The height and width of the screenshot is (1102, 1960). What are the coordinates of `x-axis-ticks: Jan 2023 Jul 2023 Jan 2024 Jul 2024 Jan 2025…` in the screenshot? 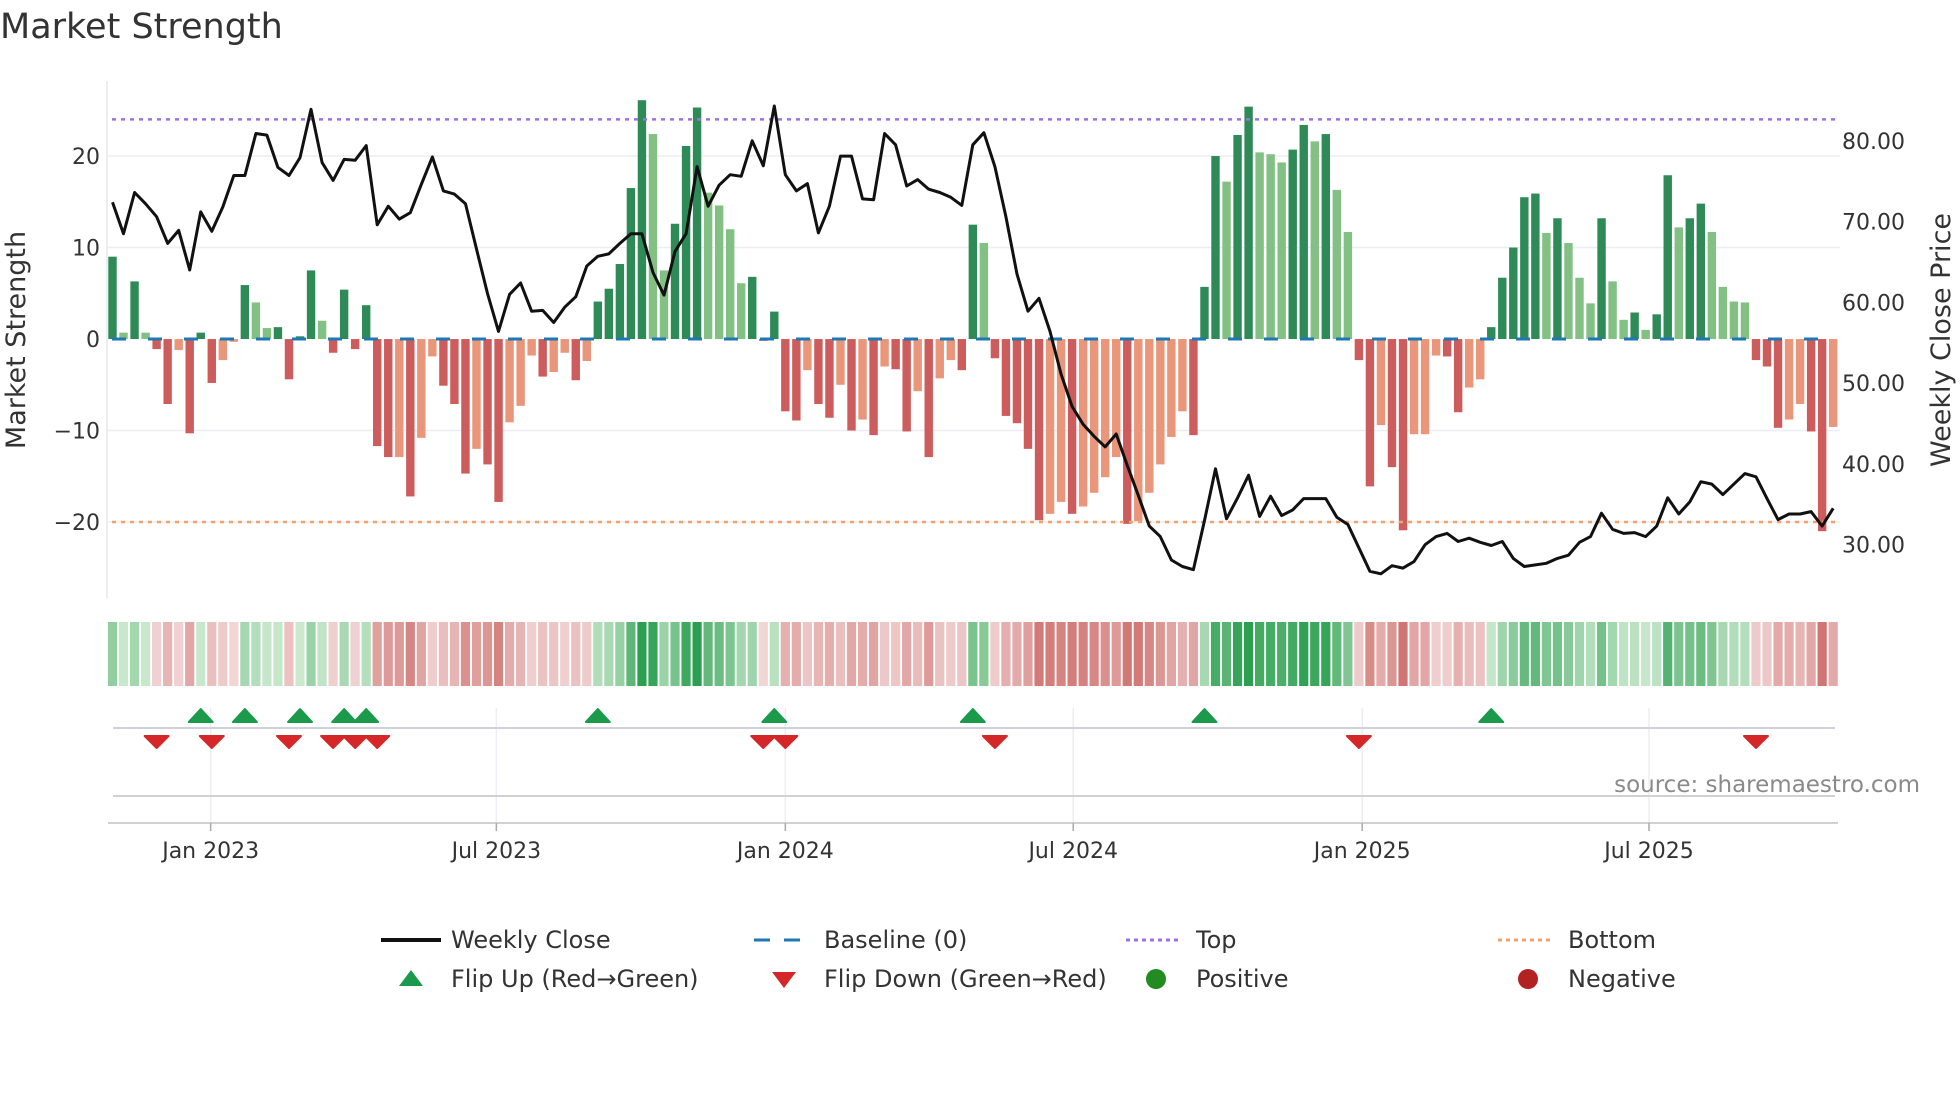 It's located at (927, 843).